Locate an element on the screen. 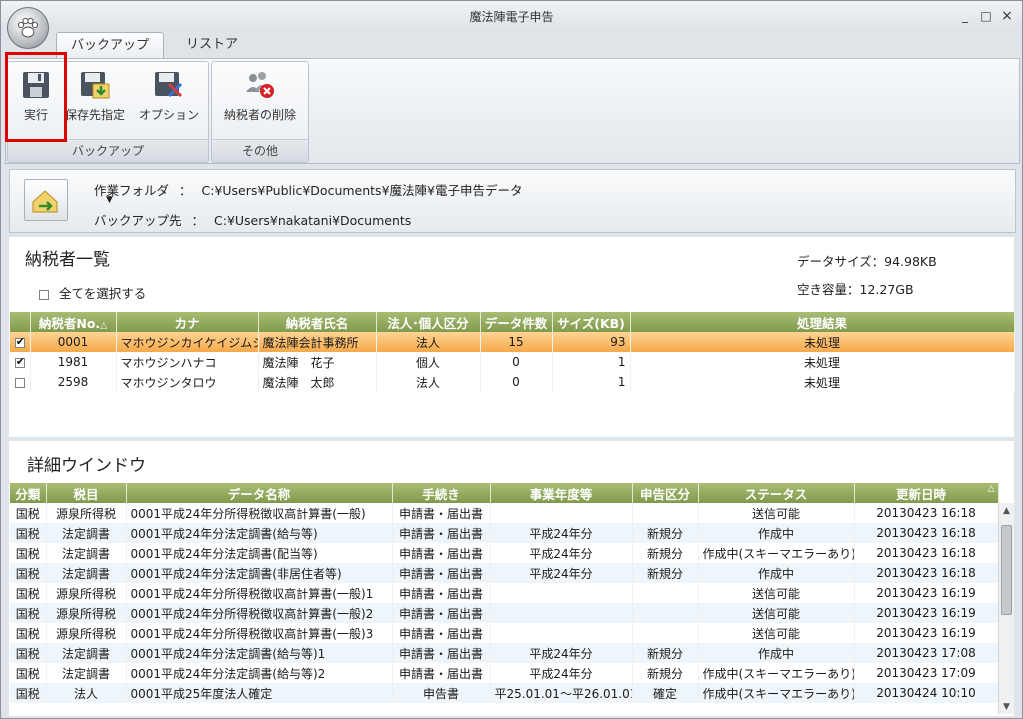 The width and height of the screenshot is (1023, 719). title-bar: 魔法陣電子申告 _ □ × is located at coordinates (511, 16).